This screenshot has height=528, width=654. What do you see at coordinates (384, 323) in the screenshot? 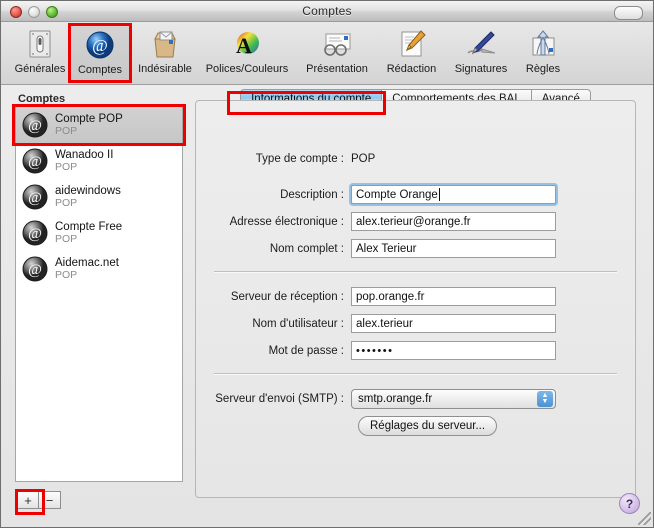
I see `username-value: alex.terieur` at bounding box center [384, 323].